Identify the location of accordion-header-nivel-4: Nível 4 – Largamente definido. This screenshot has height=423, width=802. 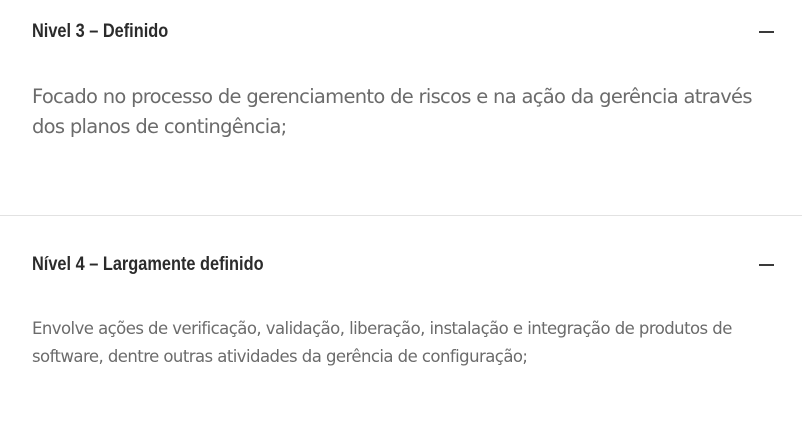
(403, 265).